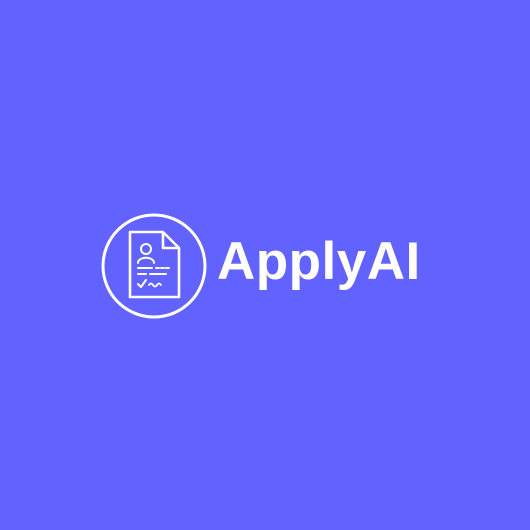 The width and height of the screenshot is (530, 530). What do you see at coordinates (142, 283) in the screenshot?
I see `check-mark-icon` at bounding box center [142, 283].